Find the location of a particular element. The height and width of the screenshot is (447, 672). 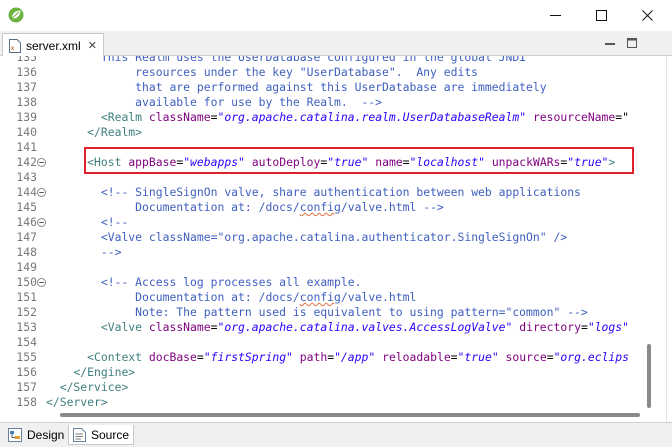

line-number: 136 is located at coordinates (26, 72).